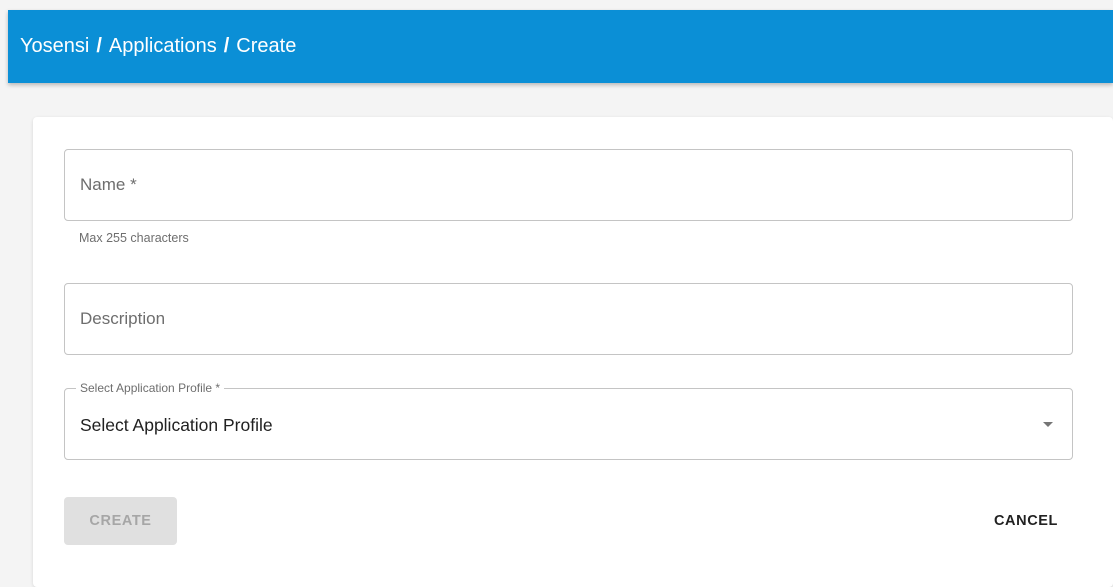  I want to click on name-field, so click(568, 185).